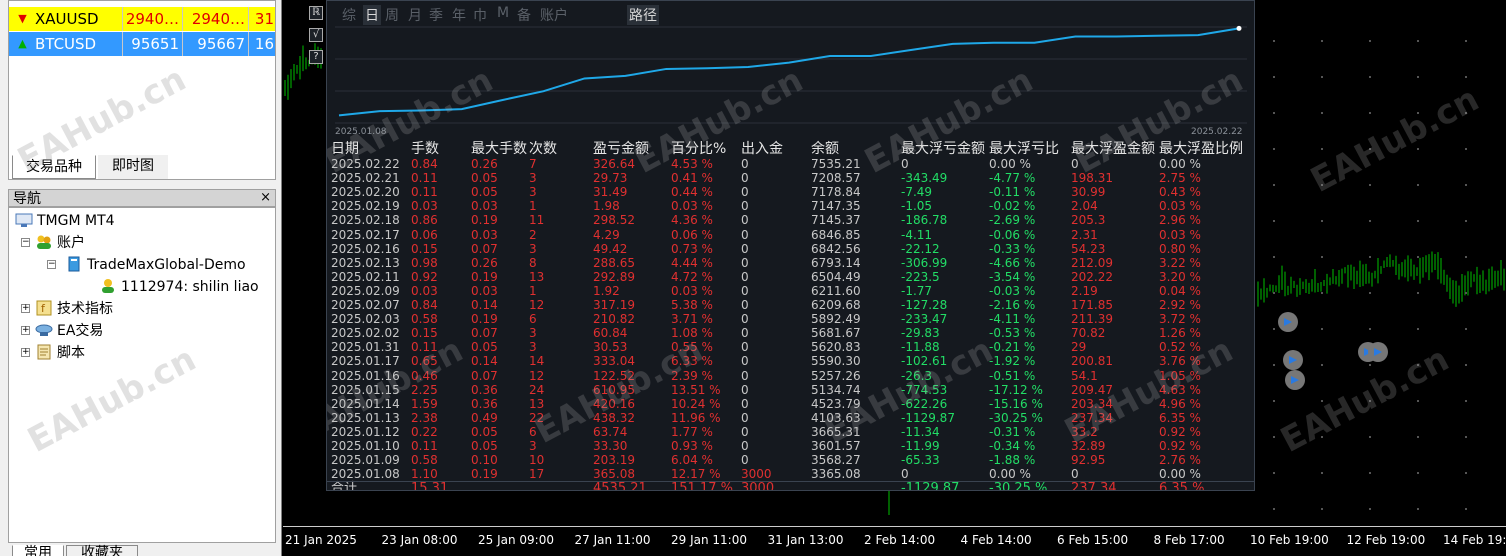  I want to click on period-tab-5: 年, so click(459, 15).